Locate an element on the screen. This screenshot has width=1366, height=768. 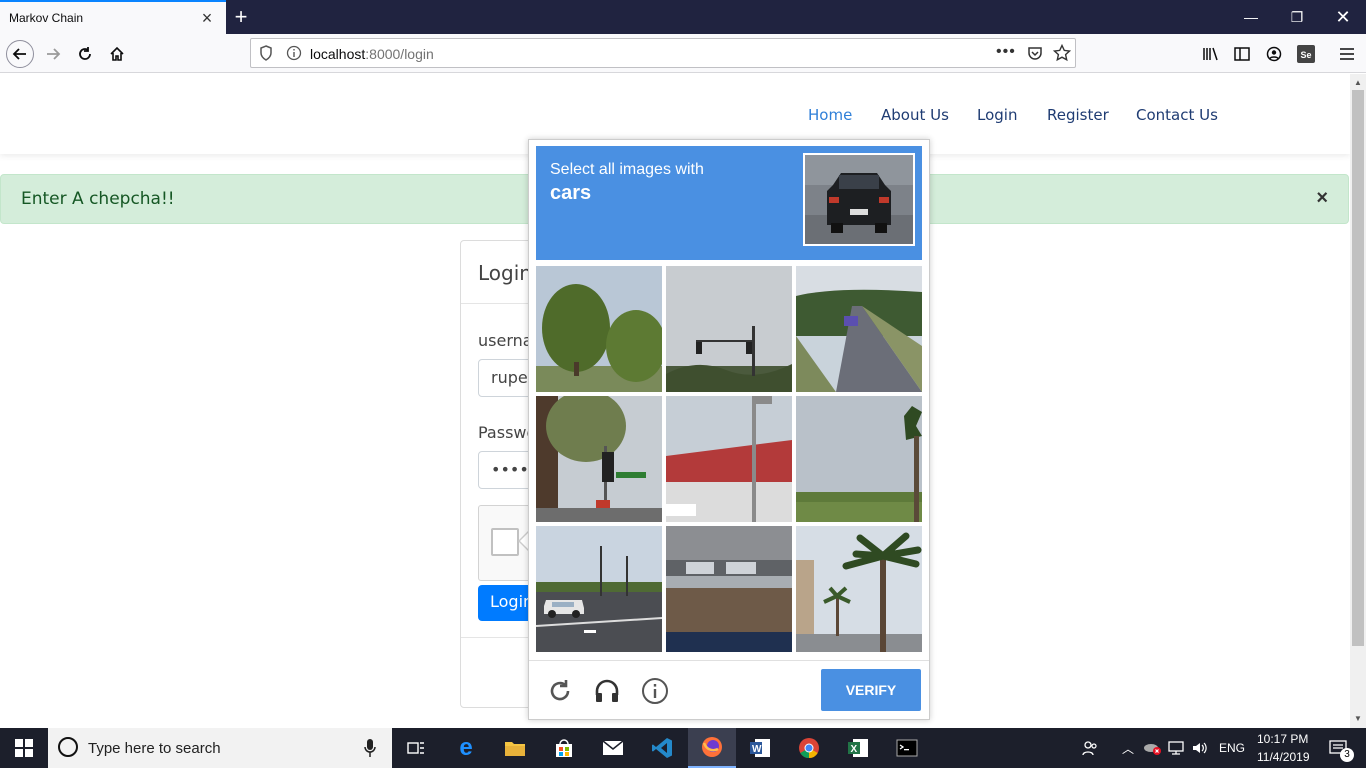
tab-close-icon: × is located at coordinates (207, 18).